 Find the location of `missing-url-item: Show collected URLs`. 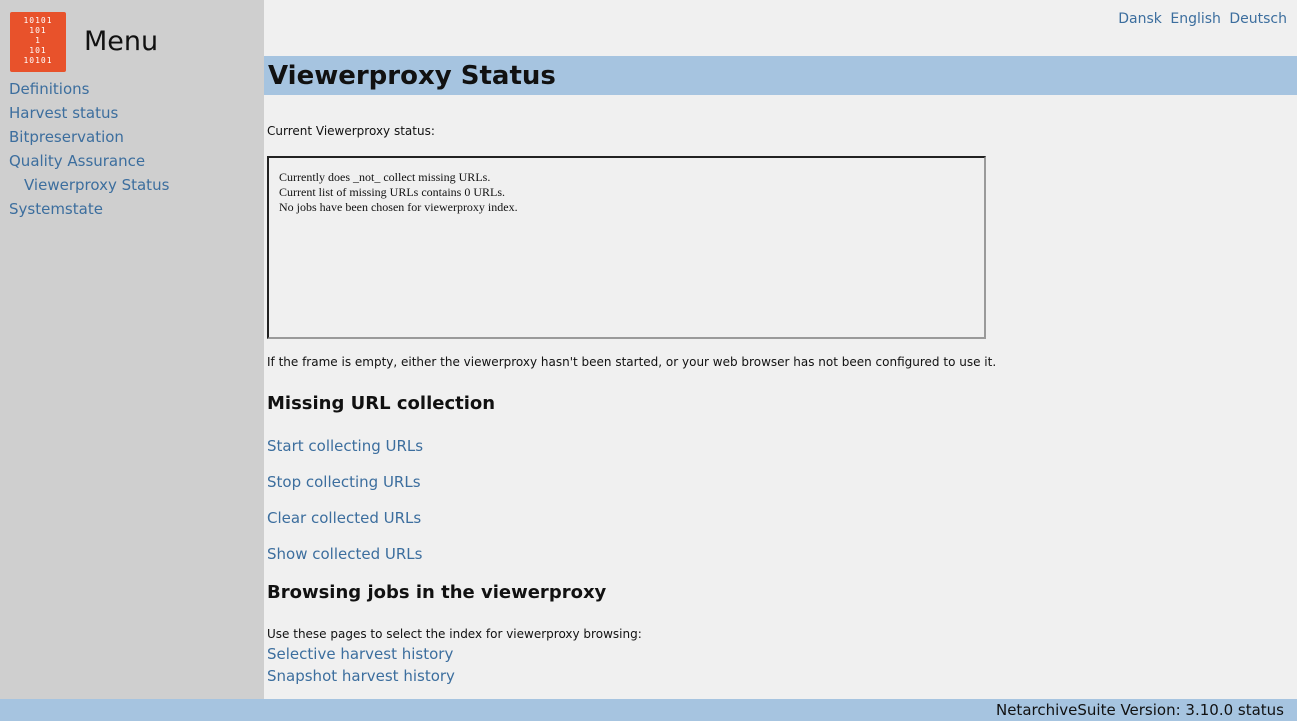

missing-url-item: Show collected URLs is located at coordinates (345, 562).